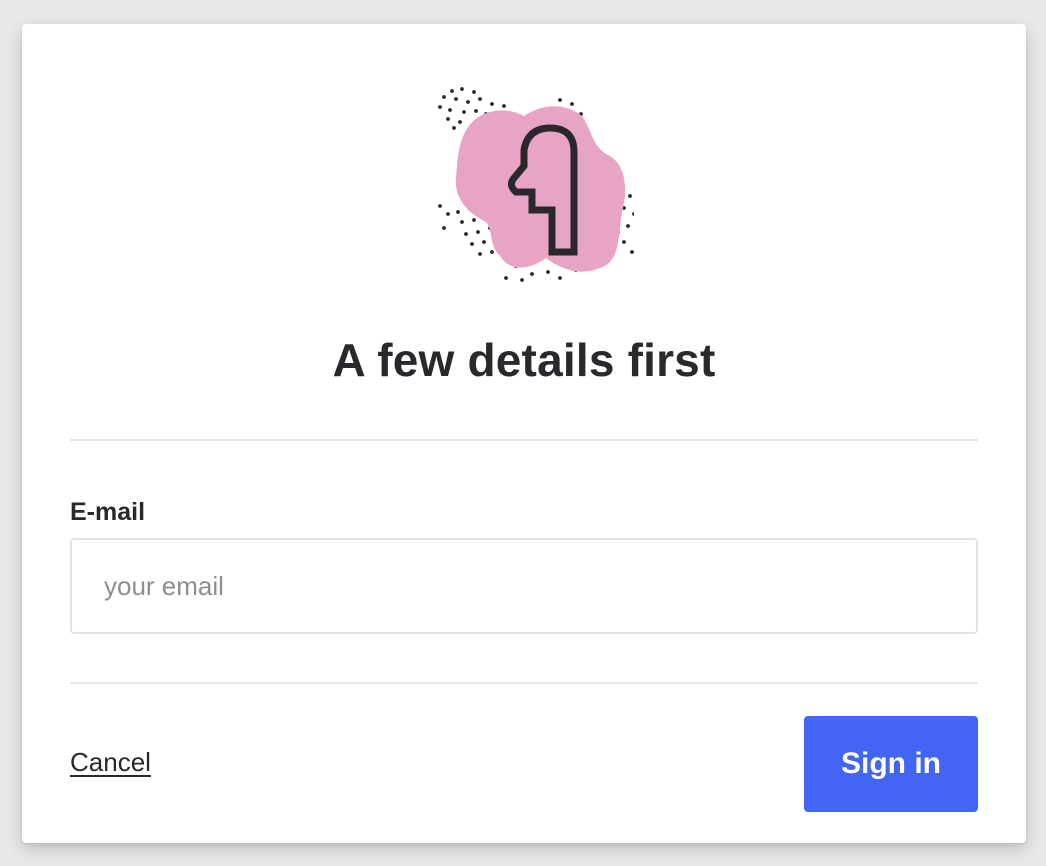 This screenshot has height=866, width=1046. I want to click on divider-top, so click(524, 440).